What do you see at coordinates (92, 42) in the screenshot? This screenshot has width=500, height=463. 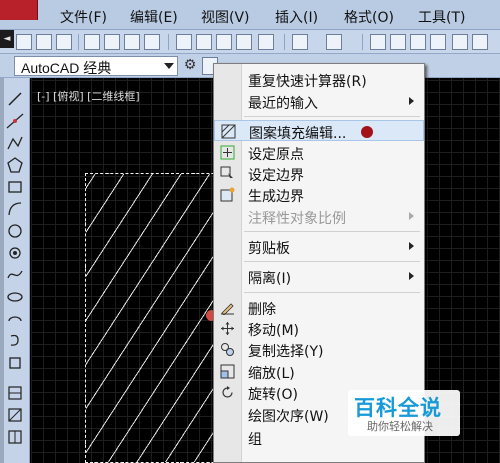 I see `print-icon` at bounding box center [92, 42].